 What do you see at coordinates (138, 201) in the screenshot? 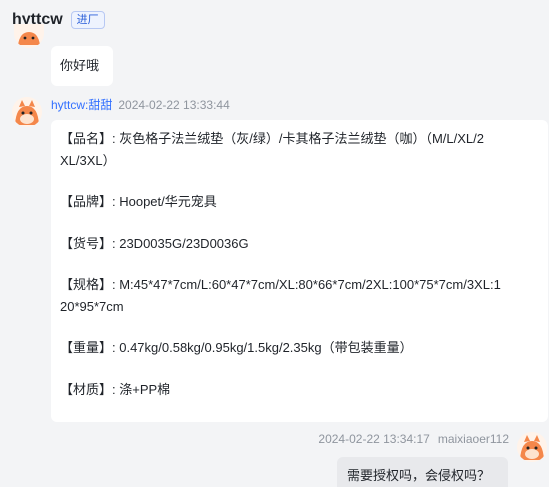
I see `product-brand-line: 【品牌】: Hoopet/华元宠具` at bounding box center [138, 201].